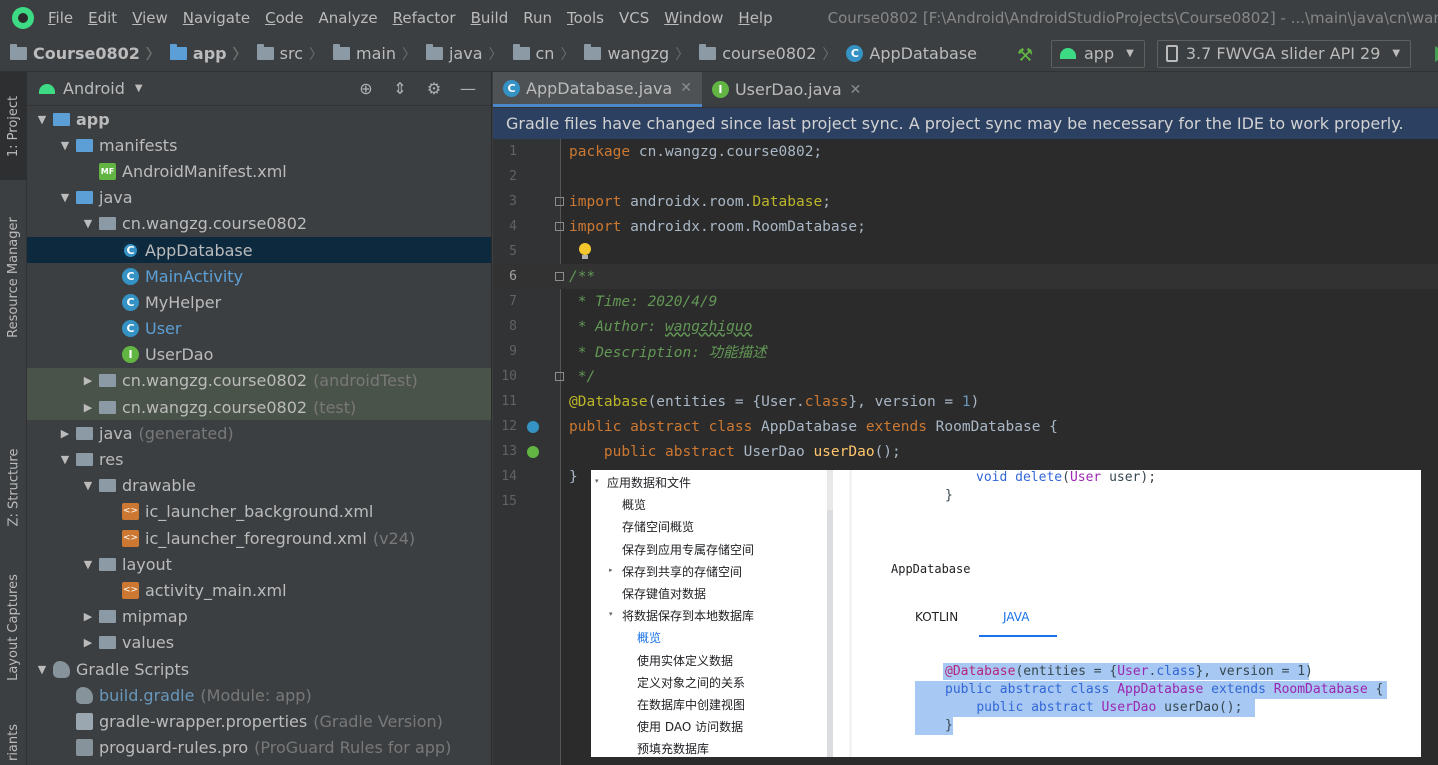 The height and width of the screenshot is (765, 1438). I want to click on breadcrumb-item: course0802 〉, so click(767, 54).